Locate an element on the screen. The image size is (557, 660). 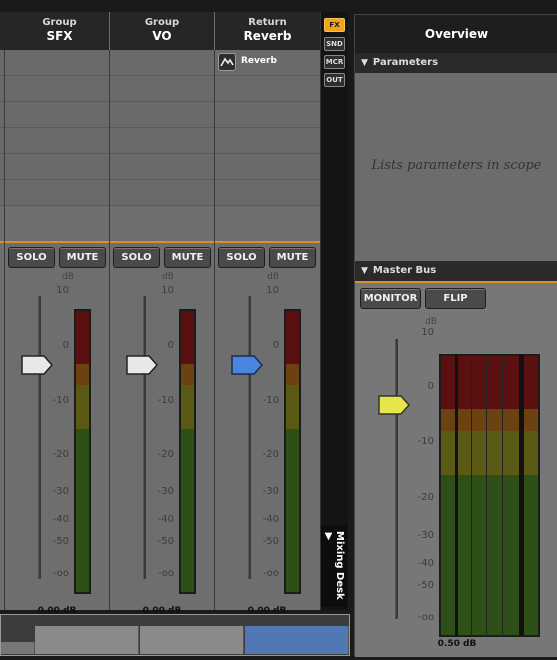
overview-cell-reverb is located at coordinates (297, 640).